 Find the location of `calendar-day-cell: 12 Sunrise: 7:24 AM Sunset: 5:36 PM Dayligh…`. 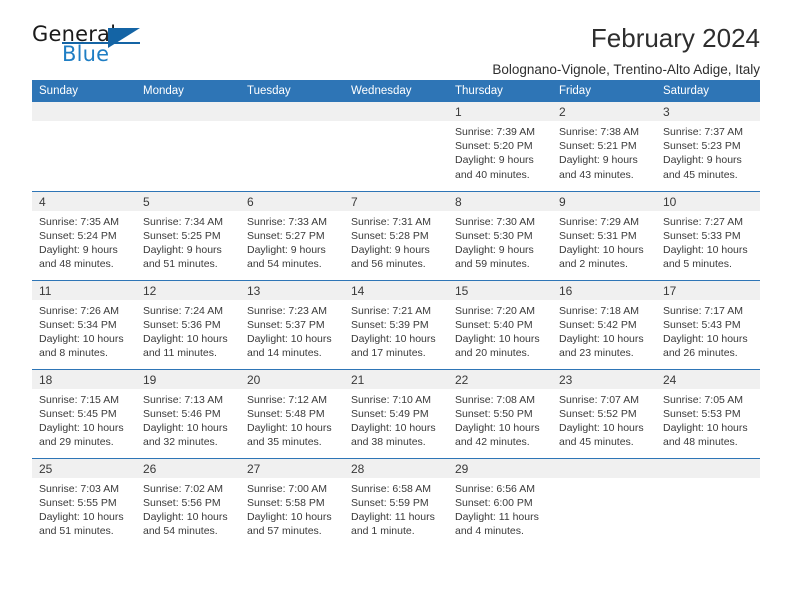

calendar-day-cell: 12 Sunrise: 7:24 AM Sunset: 5:36 PM Dayligh… is located at coordinates (188, 324).